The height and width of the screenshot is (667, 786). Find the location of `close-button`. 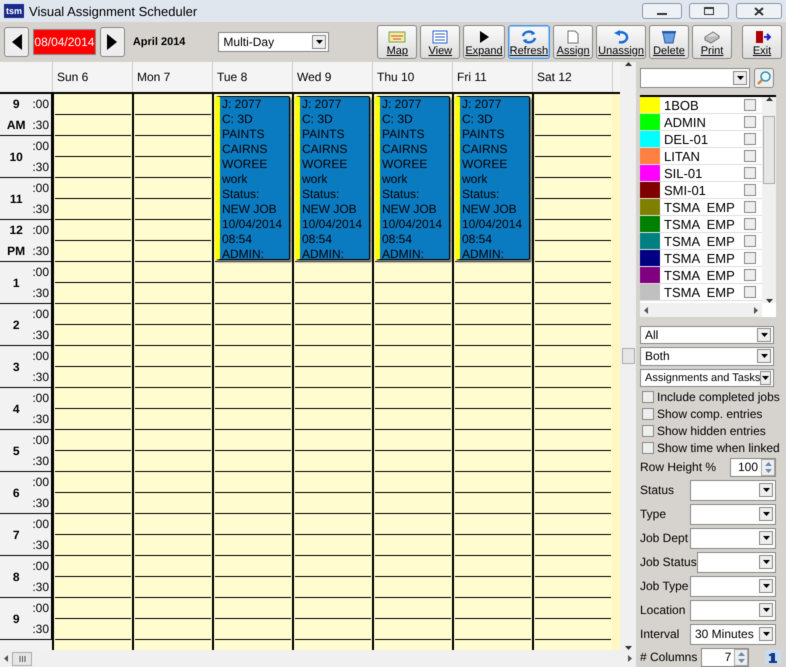

close-button is located at coordinates (759, 11).